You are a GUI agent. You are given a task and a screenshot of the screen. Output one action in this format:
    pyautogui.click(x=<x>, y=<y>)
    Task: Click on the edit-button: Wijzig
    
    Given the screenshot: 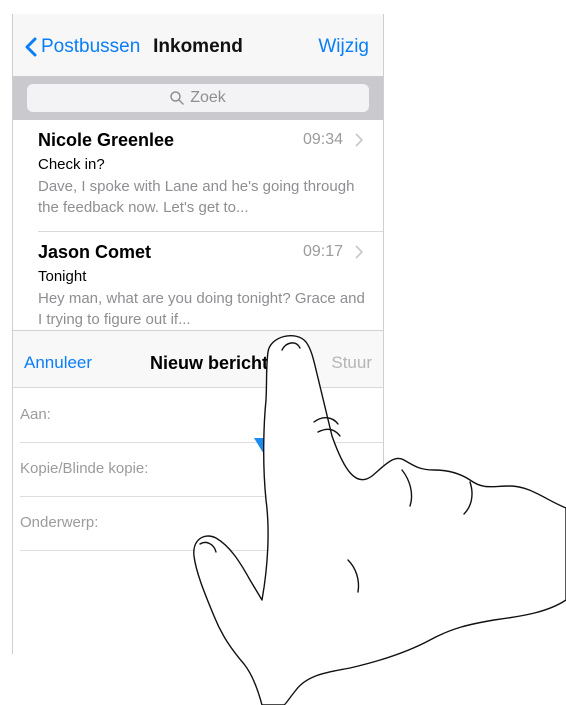 What is the action you would take?
    pyautogui.click(x=343, y=47)
    